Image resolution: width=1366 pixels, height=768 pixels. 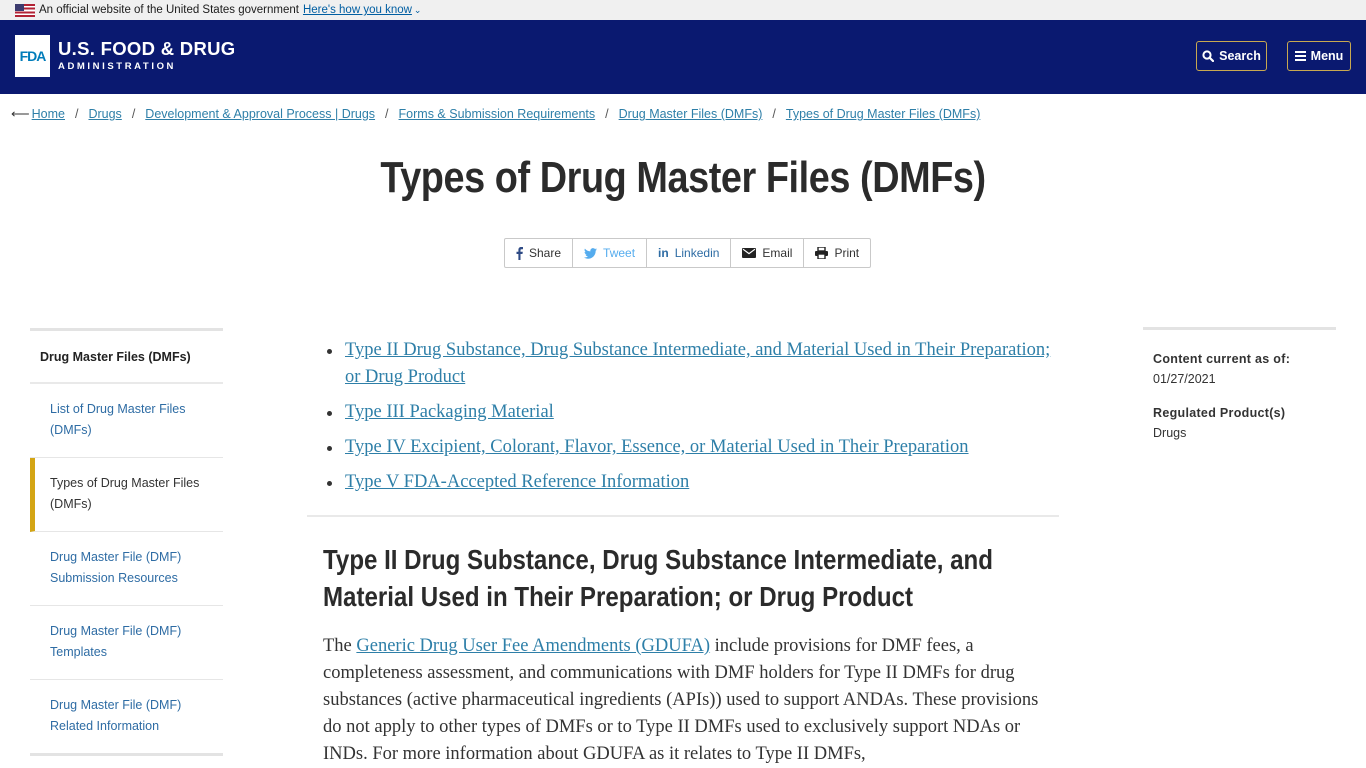 I want to click on search-button: Search, so click(x=1231, y=56).